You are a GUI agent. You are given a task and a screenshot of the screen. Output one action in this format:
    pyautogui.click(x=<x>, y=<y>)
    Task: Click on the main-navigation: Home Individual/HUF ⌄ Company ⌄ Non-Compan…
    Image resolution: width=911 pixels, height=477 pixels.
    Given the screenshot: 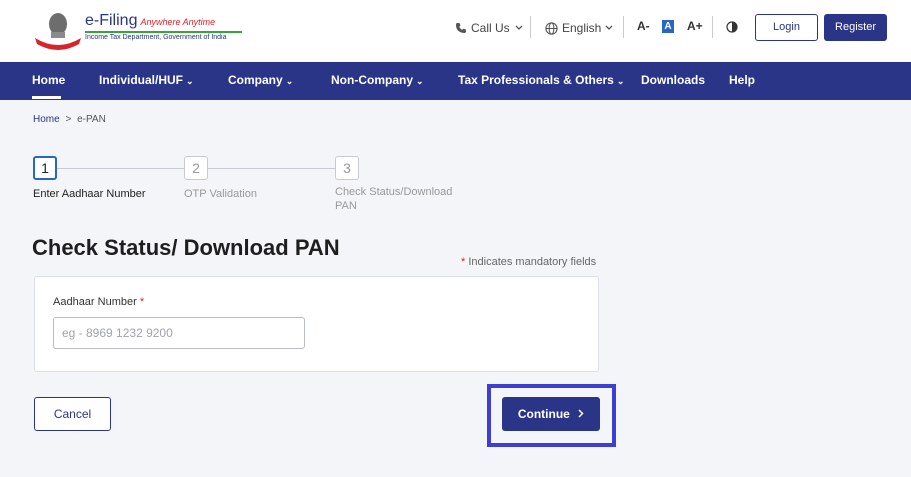 What is the action you would take?
    pyautogui.click(x=455, y=81)
    